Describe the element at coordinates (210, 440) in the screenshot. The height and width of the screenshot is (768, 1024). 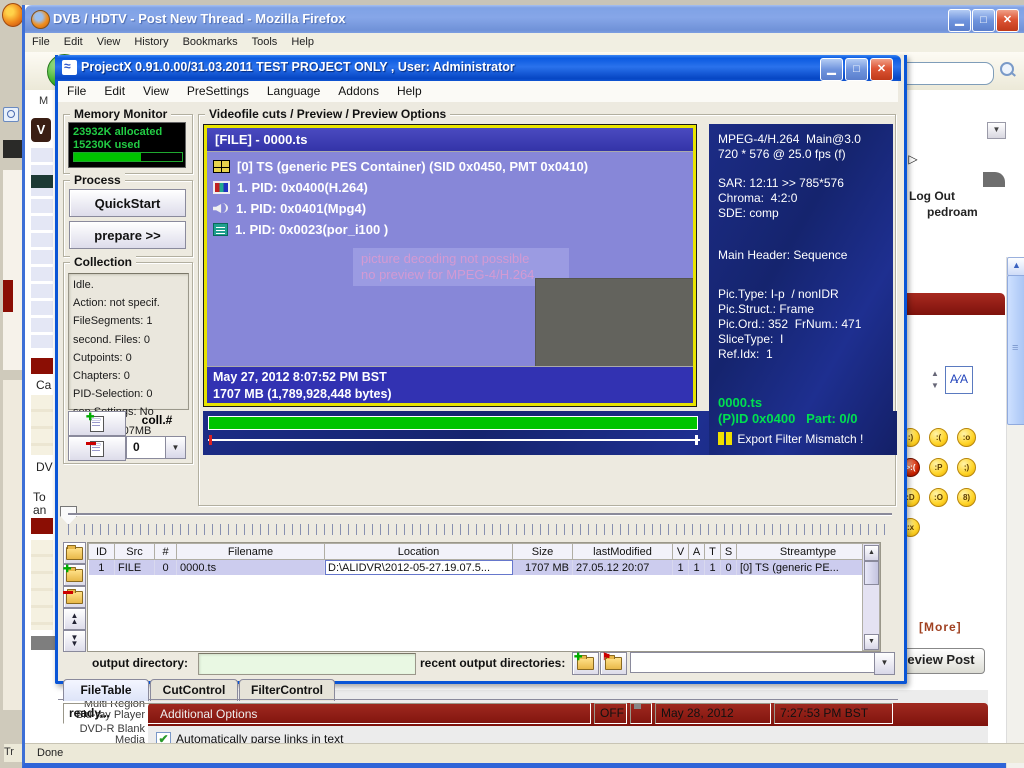
I see `position-slider-start-mark` at that location.